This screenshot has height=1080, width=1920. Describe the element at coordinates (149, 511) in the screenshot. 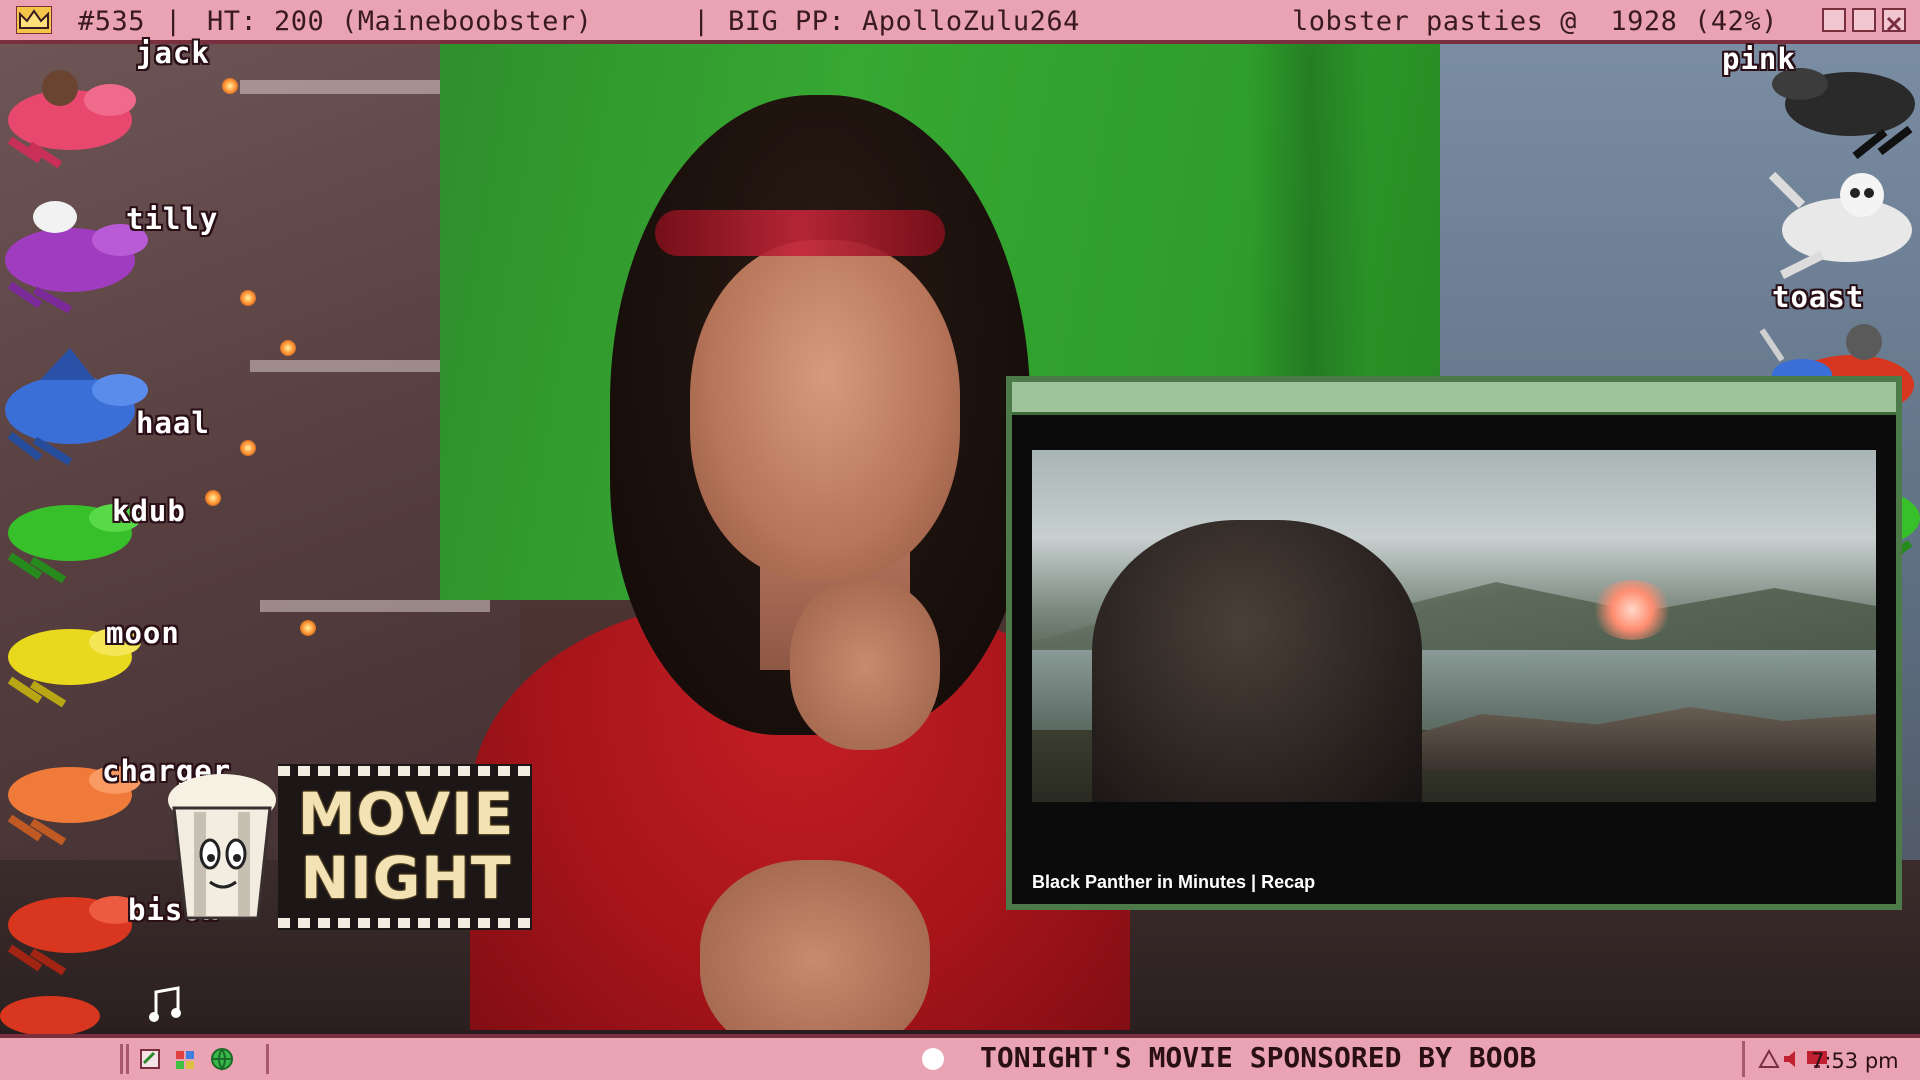

I see `participant-name: kdub` at that location.